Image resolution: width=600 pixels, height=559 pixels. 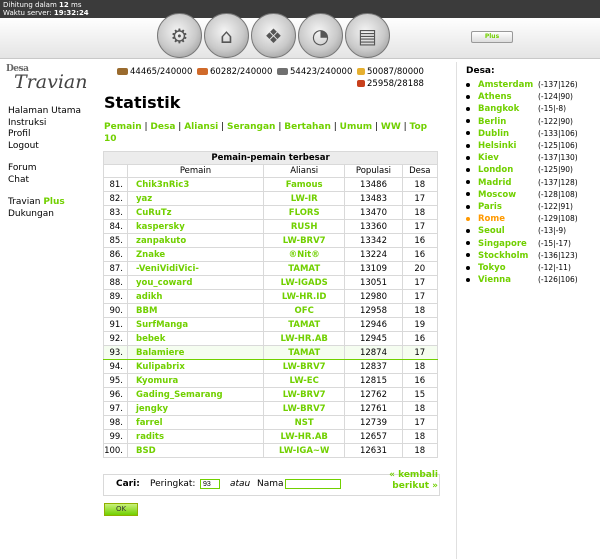 I want to click on menu-item-profile: Profil, so click(x=44, y=135).